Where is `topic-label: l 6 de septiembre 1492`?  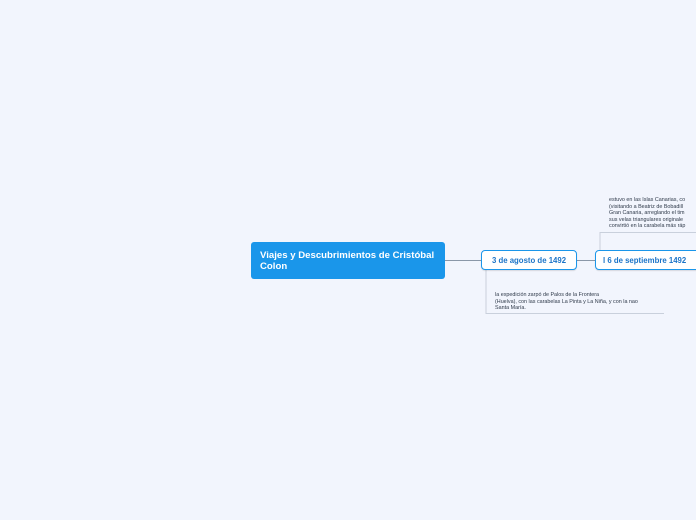
topic-label: l 6 de septiembre 1492 is located at coordinates (645, 260).